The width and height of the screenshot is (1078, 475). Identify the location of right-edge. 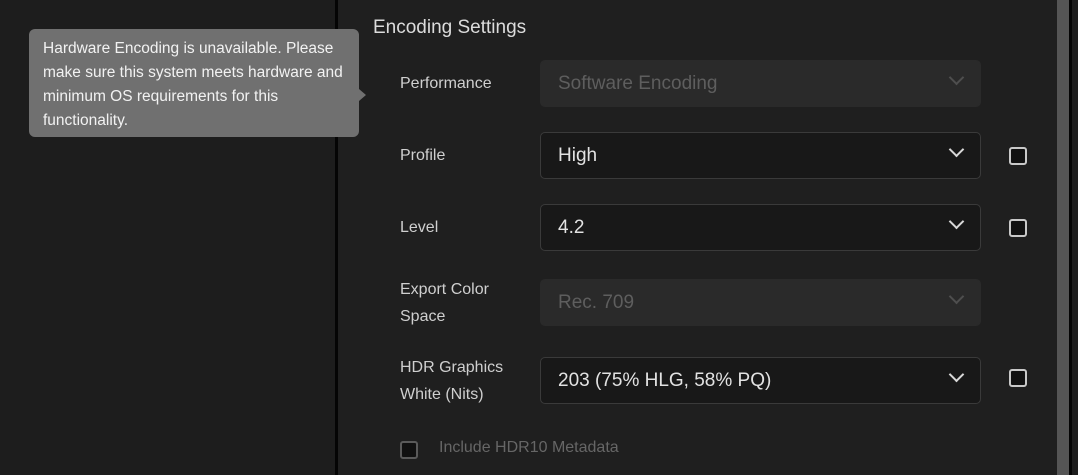
(1075, 237).